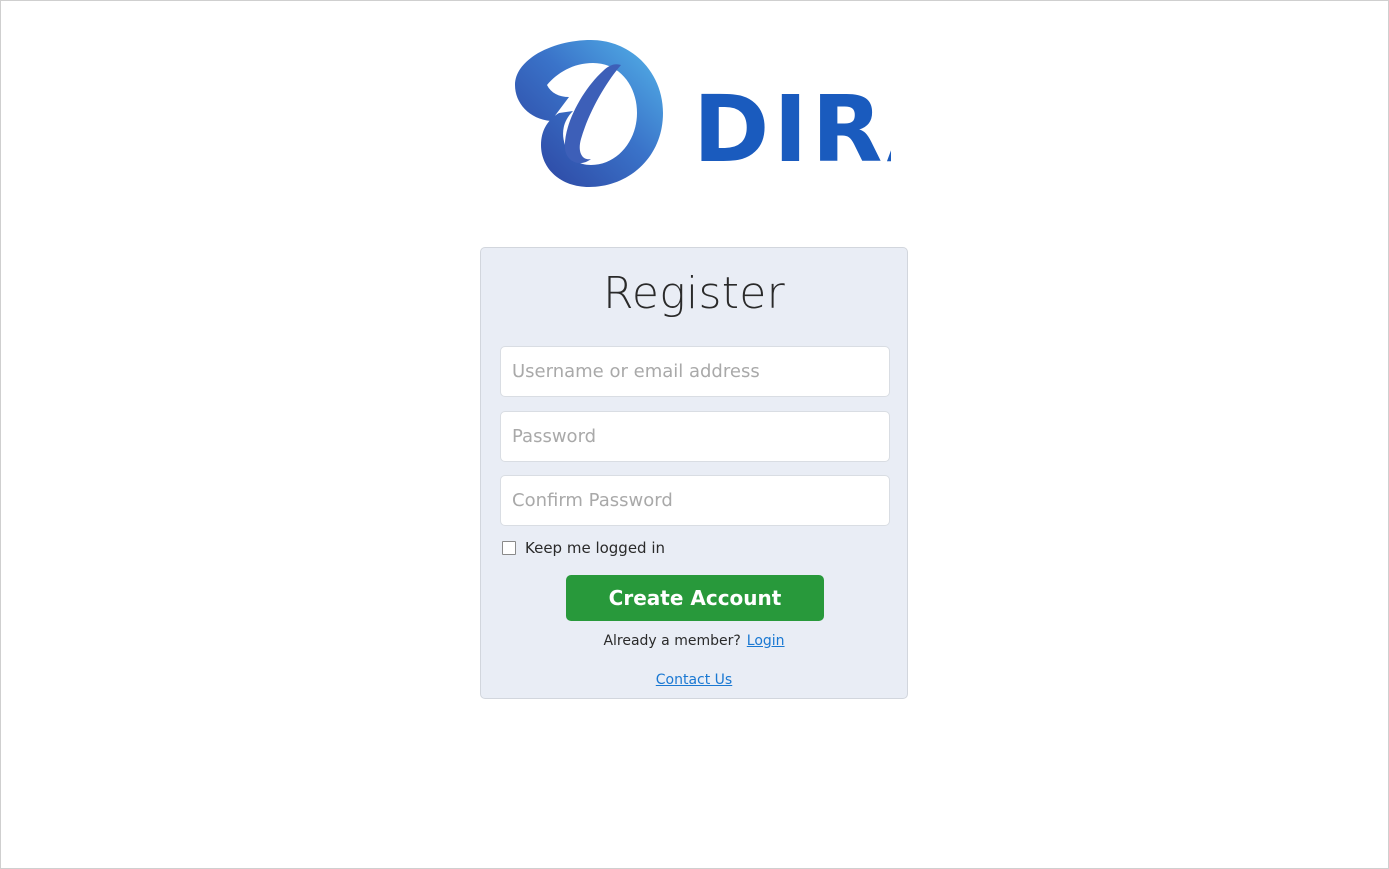  Describe the element at coordinates (695, 436) in the screenshot. I see `password-input` at that location.